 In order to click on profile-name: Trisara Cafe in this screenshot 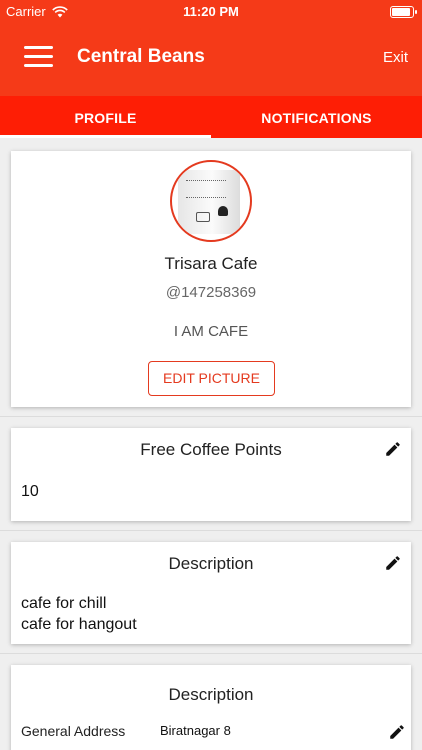, I will do `click(211, 263)`.